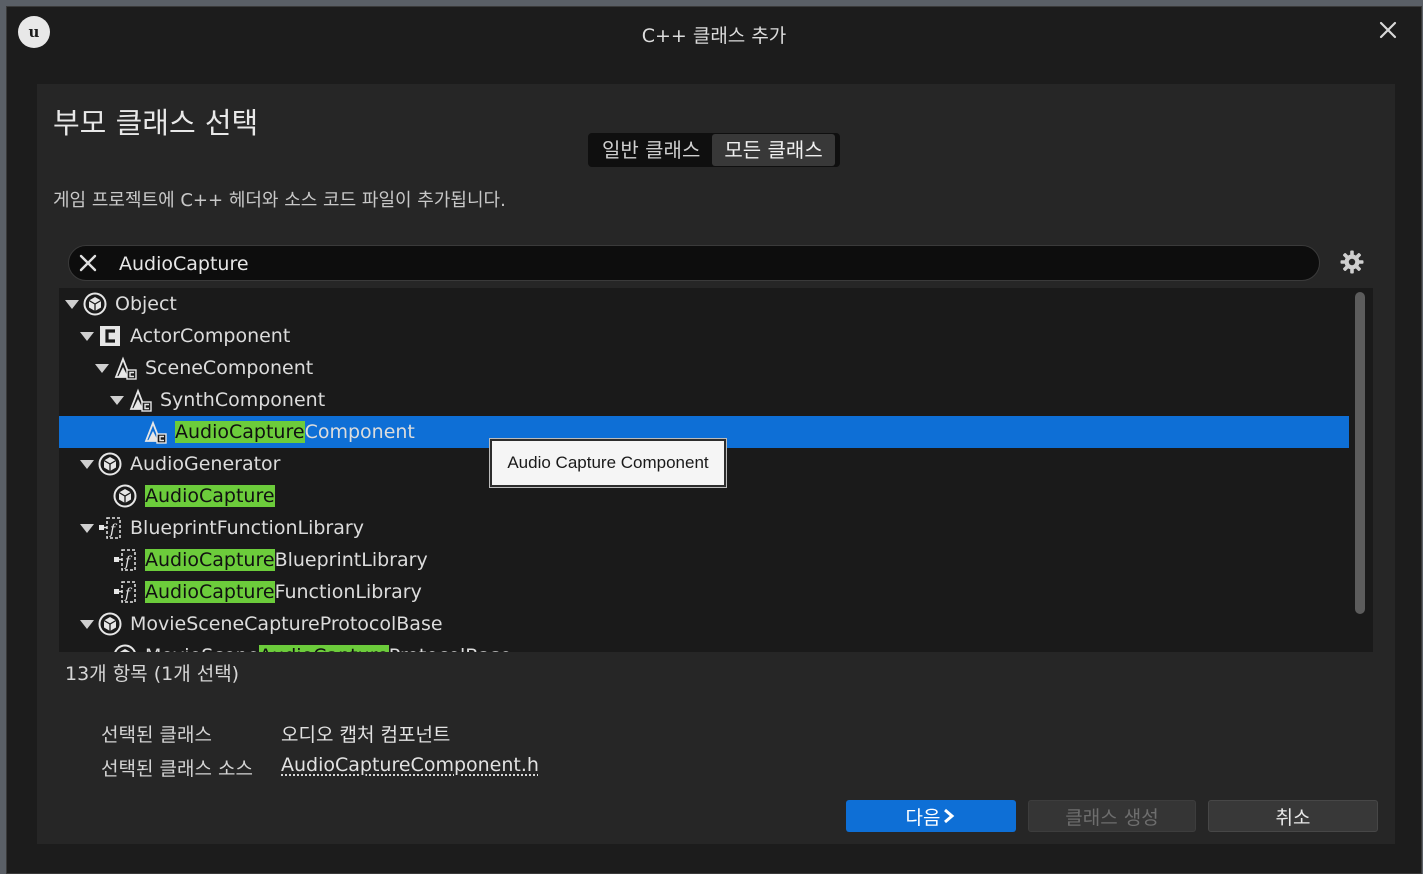 The height and width of the screenshot is (874, 1423). Describe the element at coordinates (773, 150) in the screenshot. I see `tab-all-classes: 모든 클래스` at that location.